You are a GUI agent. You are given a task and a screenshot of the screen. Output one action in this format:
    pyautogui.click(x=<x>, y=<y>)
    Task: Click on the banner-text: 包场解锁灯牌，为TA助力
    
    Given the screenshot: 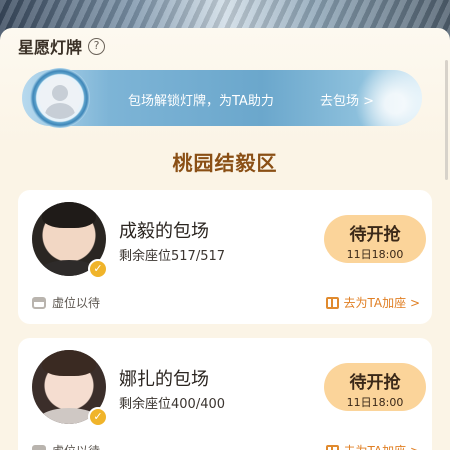 What is the action you would take?
    pyautogui.click(x=201, y=101)
    